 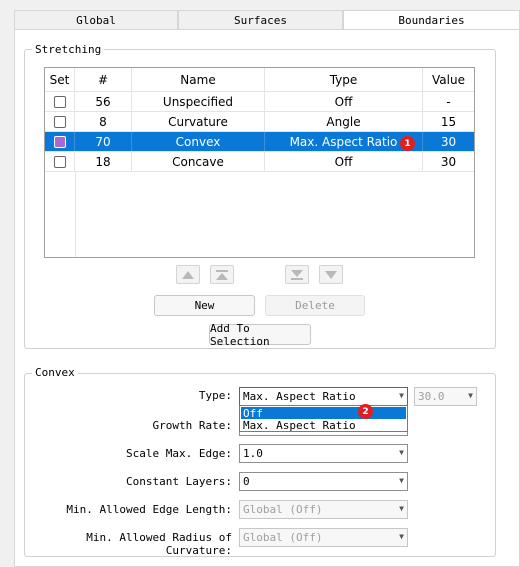 I want to click on constant-layers-value: 0, so click(x=246, y=481).